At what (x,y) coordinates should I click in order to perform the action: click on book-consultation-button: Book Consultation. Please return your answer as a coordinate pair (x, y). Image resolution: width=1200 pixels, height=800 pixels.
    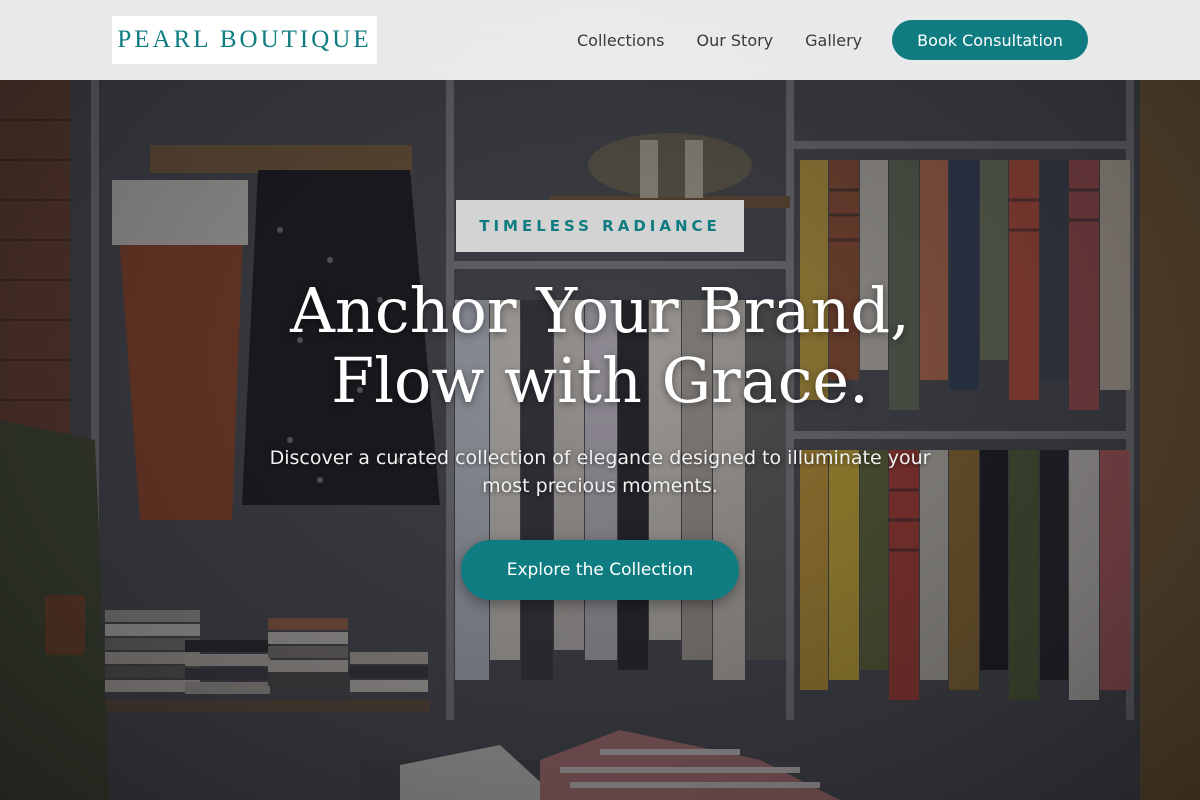
    Looking at the image, I should click on (990, 40).